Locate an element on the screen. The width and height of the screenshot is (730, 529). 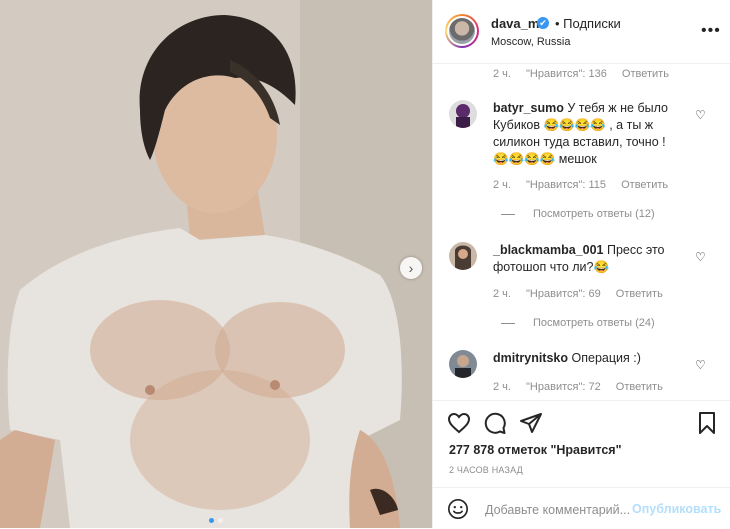
comment-body-line: силикон туда вставил, точно ! is located at coordinates (579, 142).